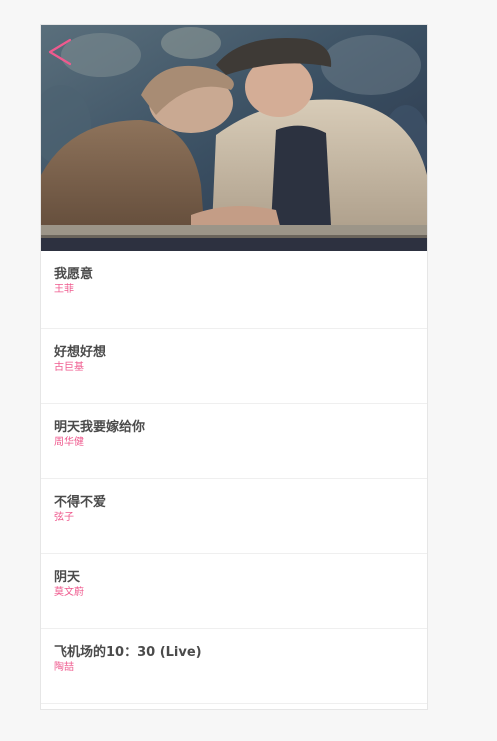 The width and height of the screenshot is (497, 741). I want to click on song-title: 好想好想, so click(80, 352).